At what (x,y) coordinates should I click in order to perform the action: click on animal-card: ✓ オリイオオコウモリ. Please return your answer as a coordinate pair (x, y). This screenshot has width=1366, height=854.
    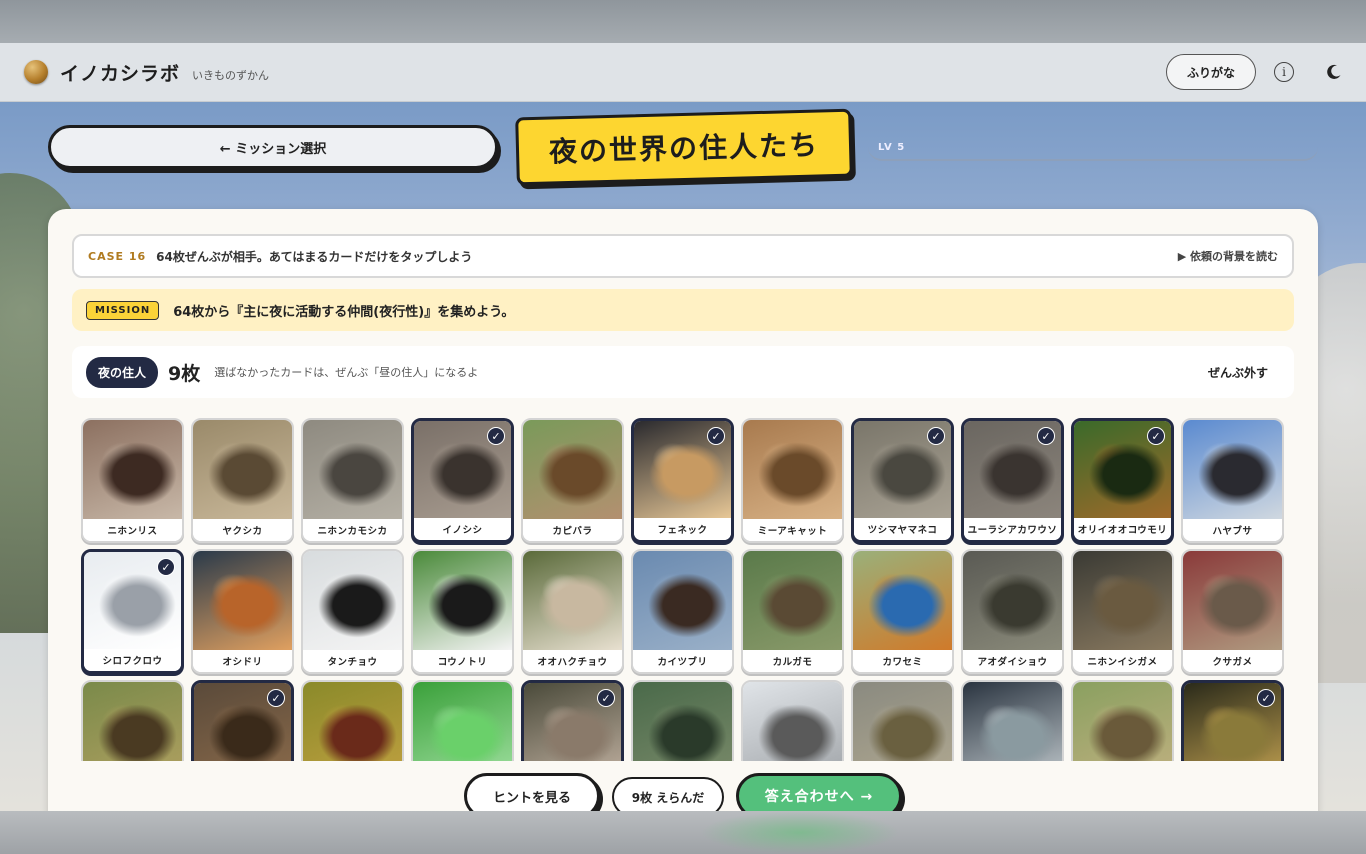
    Looking at the image, I should click on (1122, 480).